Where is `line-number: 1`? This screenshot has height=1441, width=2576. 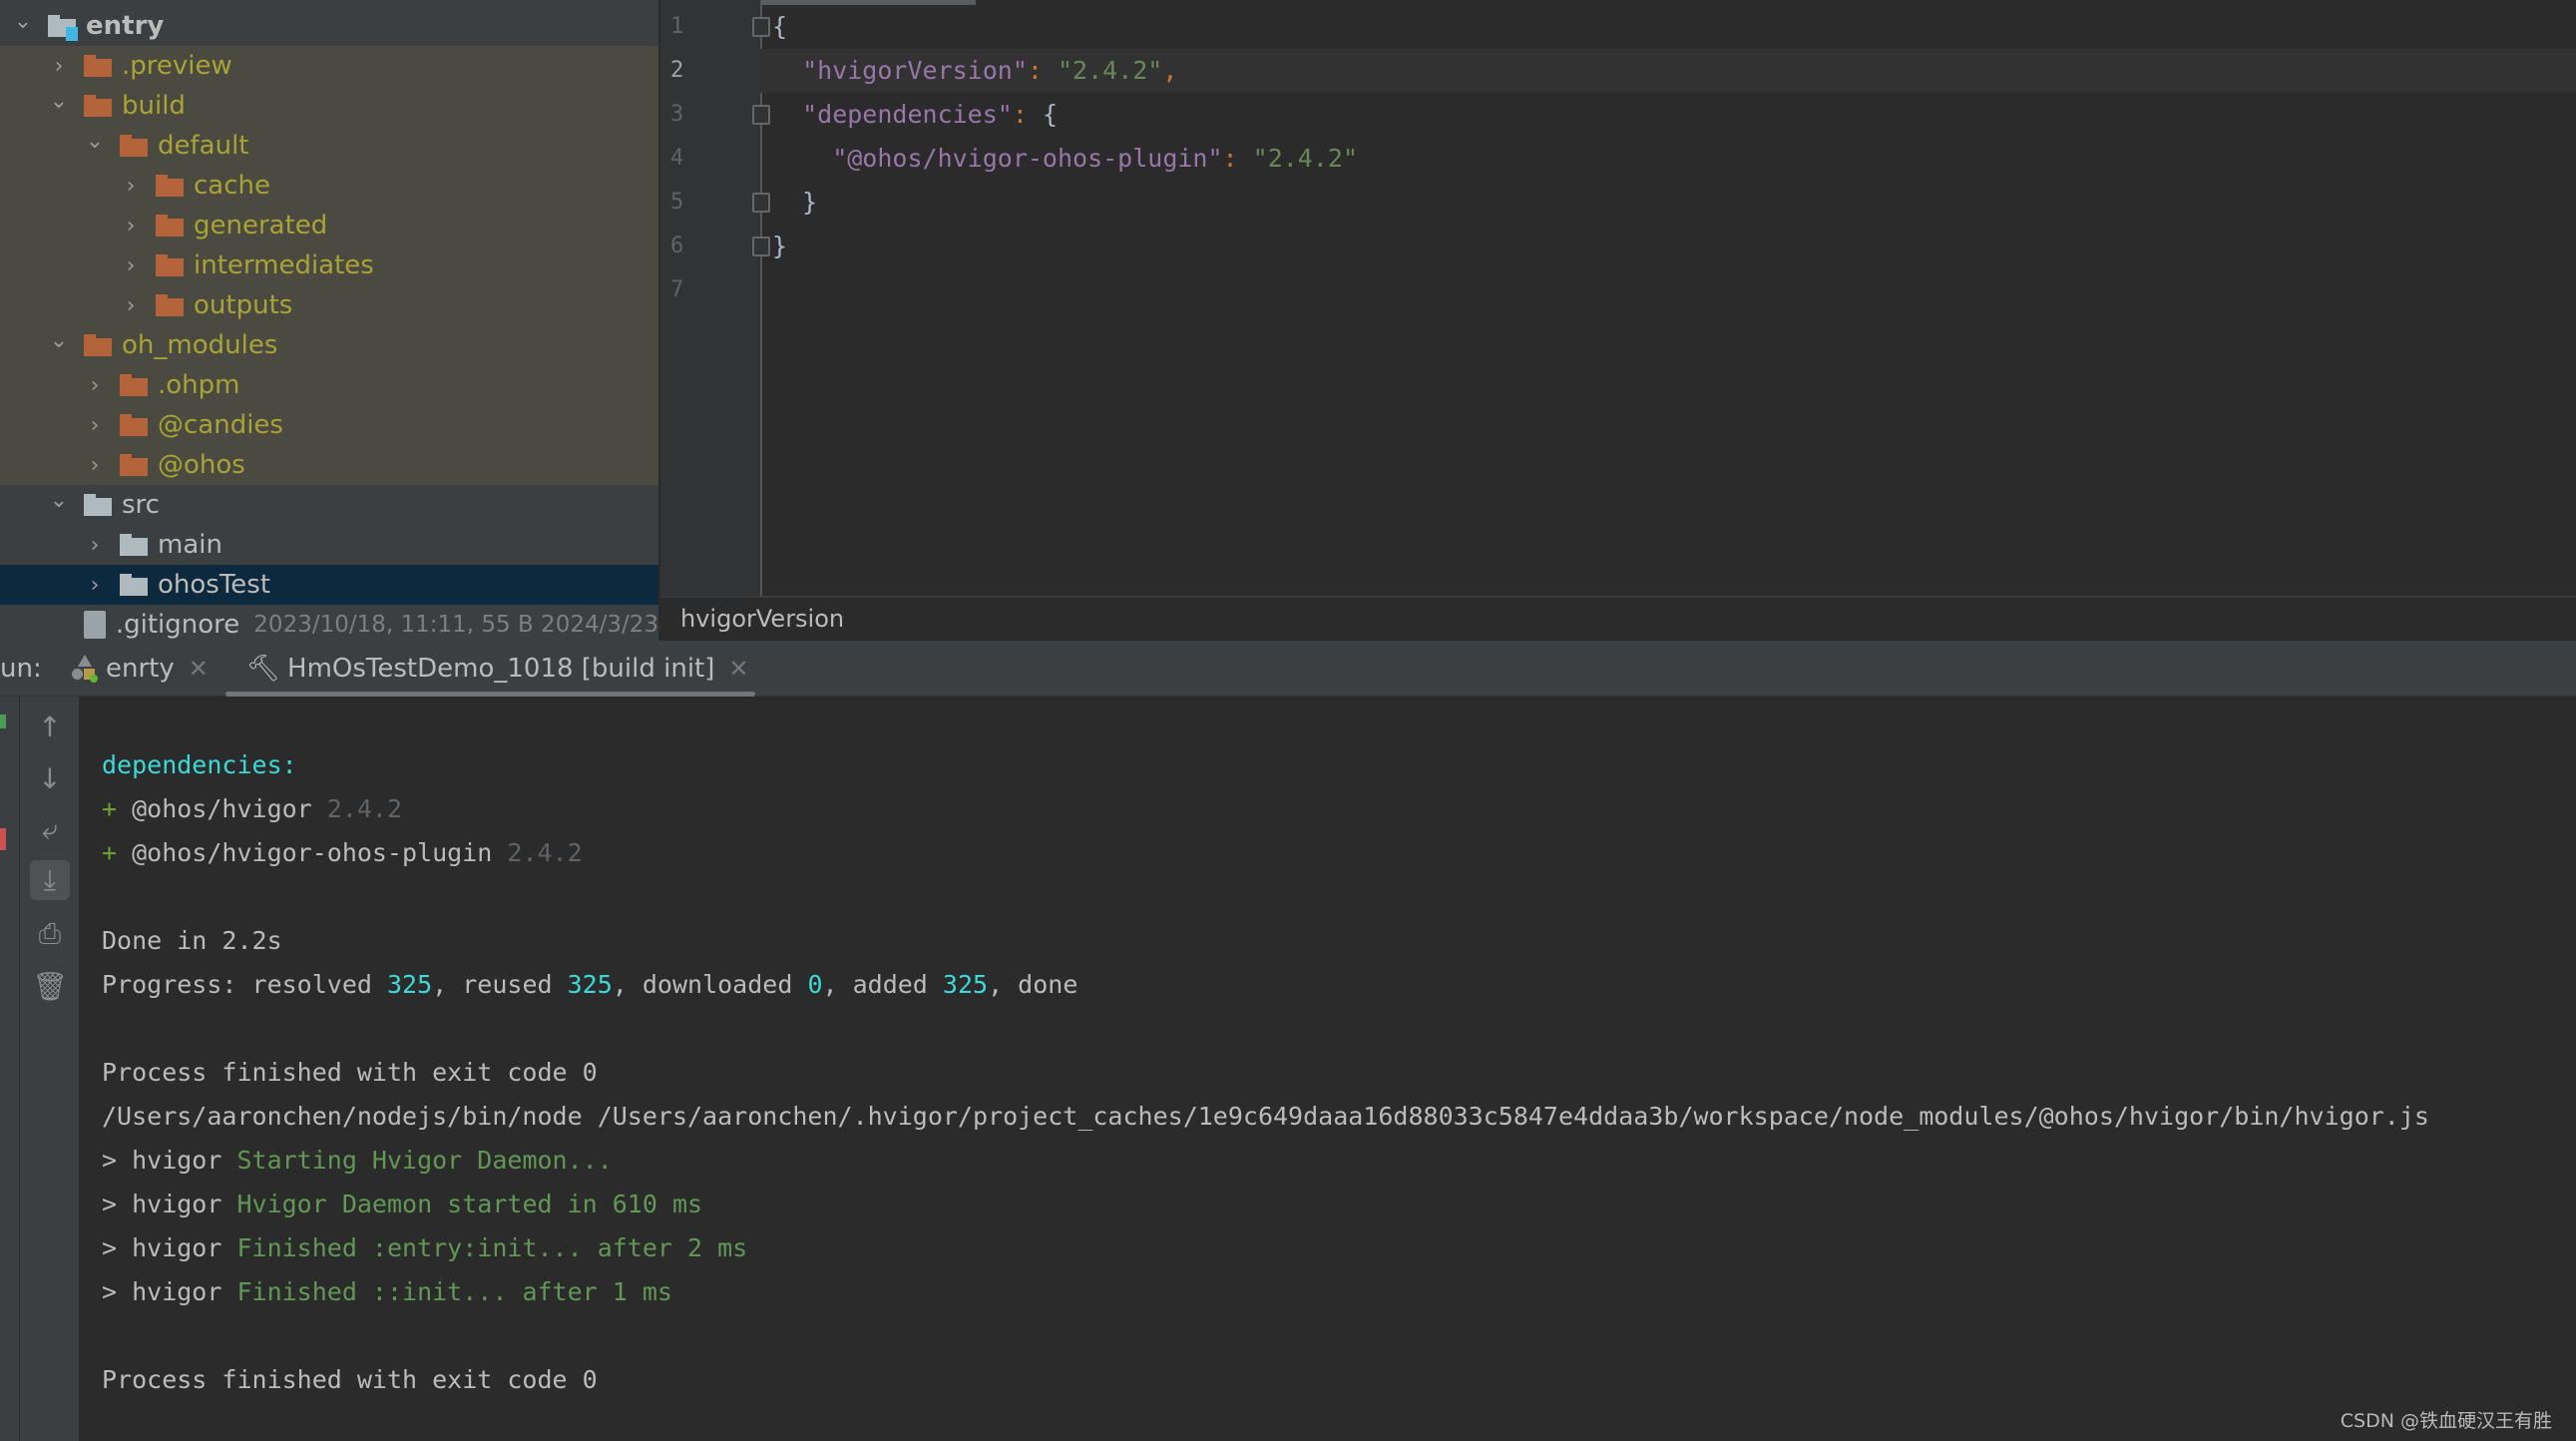
line-number: 1 is located at coordinates (677, 26).